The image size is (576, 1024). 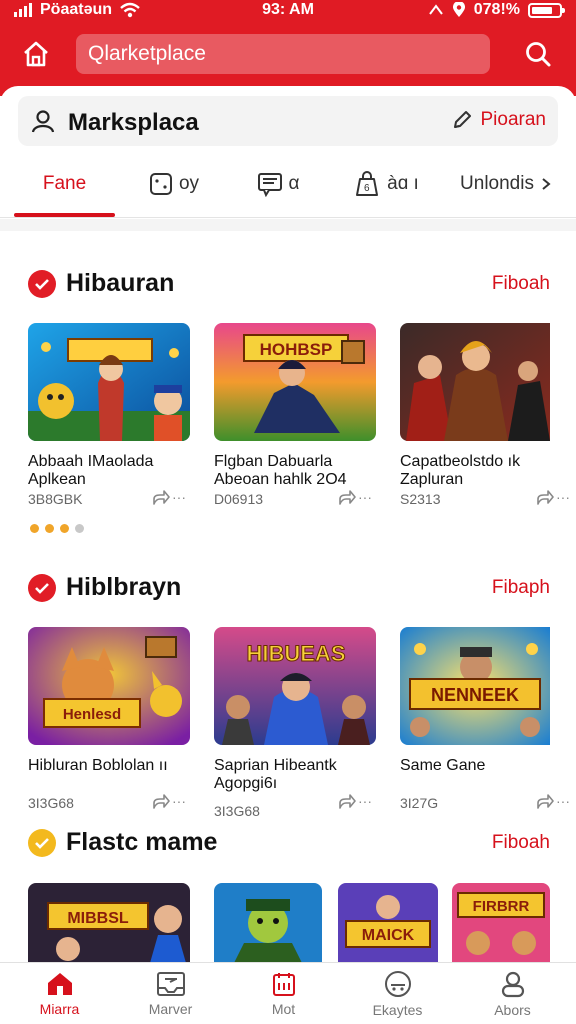 What do you see at coordinates (386, 184) in the screenshot?
I see `tab-bag: 6 àɑ ı` at bounding box center [386, 184].